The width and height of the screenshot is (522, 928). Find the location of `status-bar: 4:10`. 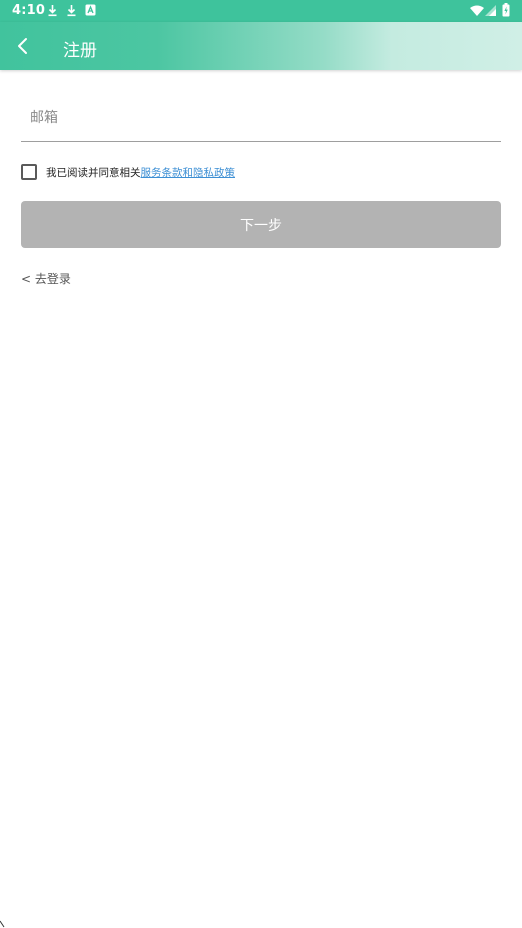

status-bar: 4:10 is located at coordinates (261, 11).